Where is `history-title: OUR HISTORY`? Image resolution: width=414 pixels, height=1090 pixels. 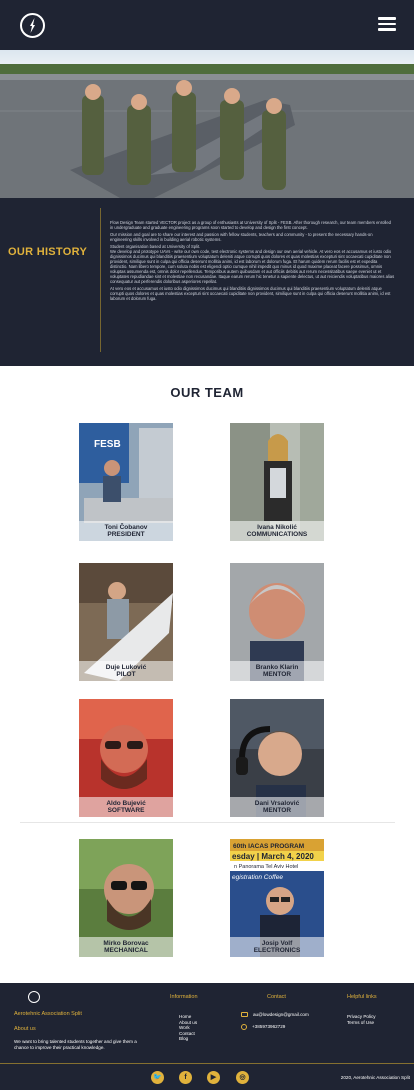 history-title: OUR HISTORY is located at coordinates (48, 252).